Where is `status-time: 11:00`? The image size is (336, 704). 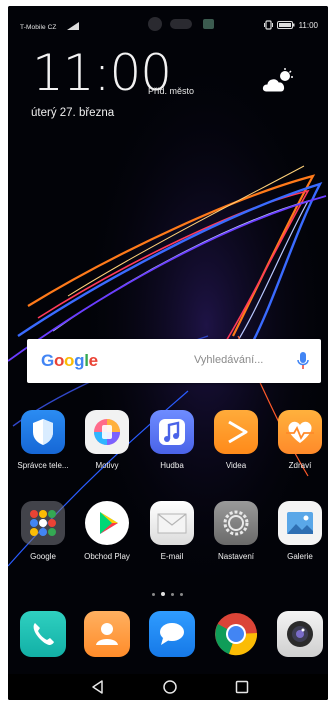 status-time: 11:00 is located at coordinates (308, 25).